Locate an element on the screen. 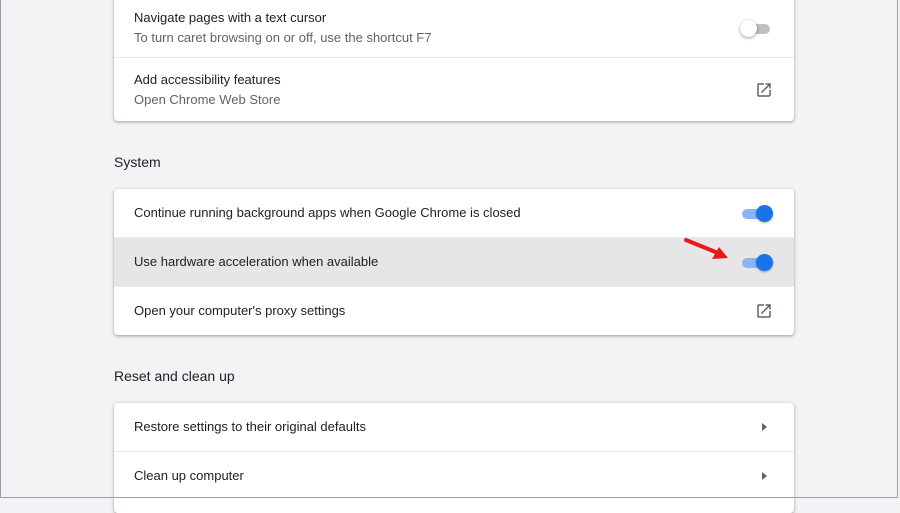 The image size is (900, 513). annotation-arrow-icon is located at coordinates (709, 251).